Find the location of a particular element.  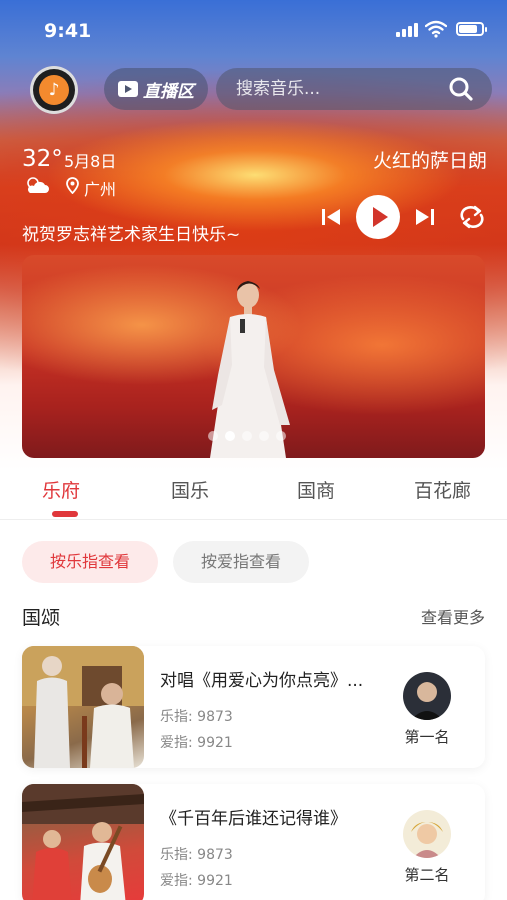

search-icon is located at coordinates (461, 89).